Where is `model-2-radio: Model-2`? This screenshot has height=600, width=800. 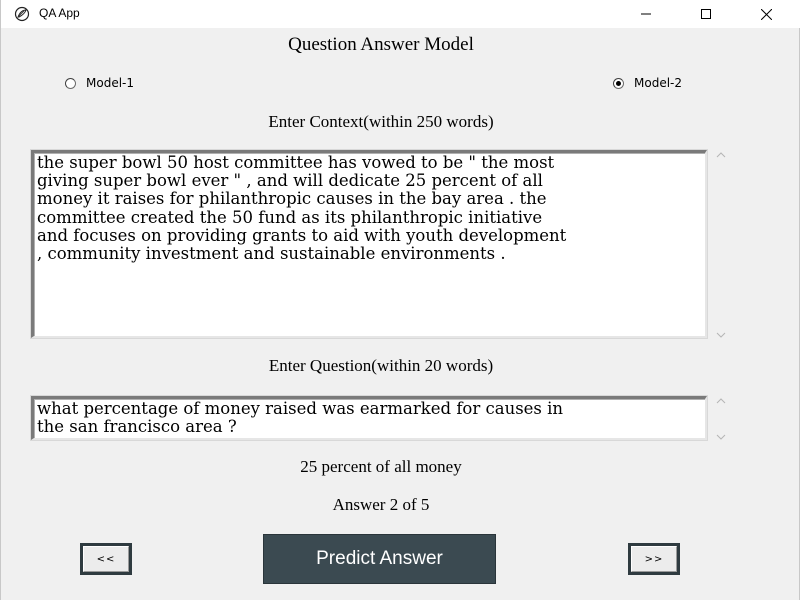 model-2-radio: Model-2 is located at coordinates (647, 83).